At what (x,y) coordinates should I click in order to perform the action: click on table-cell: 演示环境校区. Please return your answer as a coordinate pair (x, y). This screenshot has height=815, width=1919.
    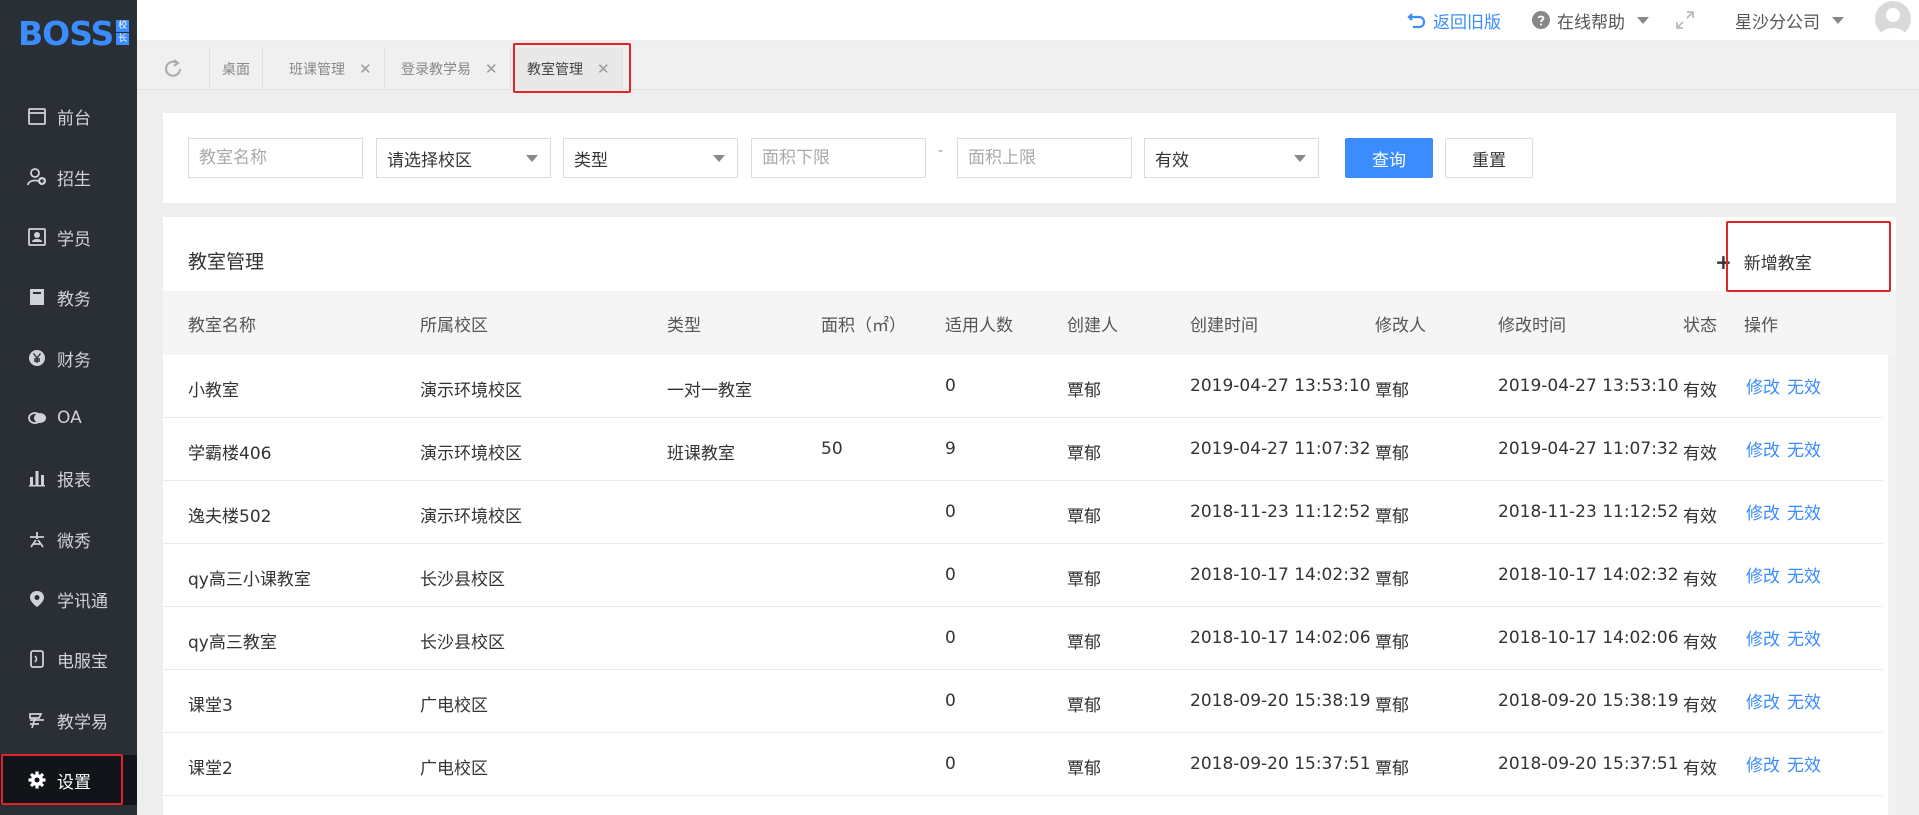
    Looking at the image, I should click on (471, 391).